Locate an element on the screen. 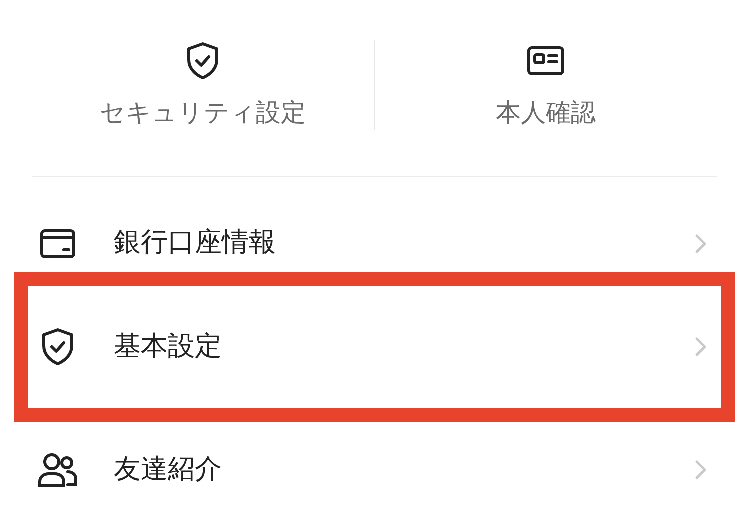 The image size is (749, 523). people-icon is located at coordinates (58, 470).